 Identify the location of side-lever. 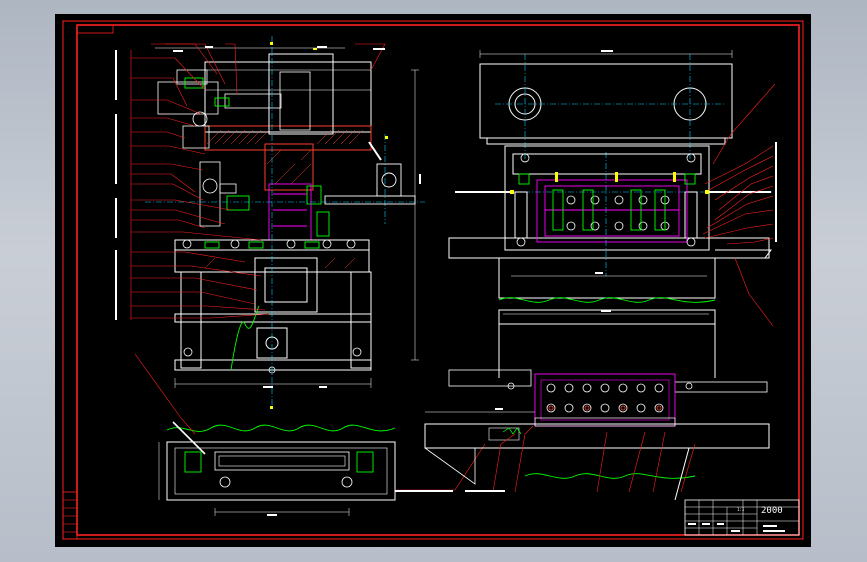
(370, 173).